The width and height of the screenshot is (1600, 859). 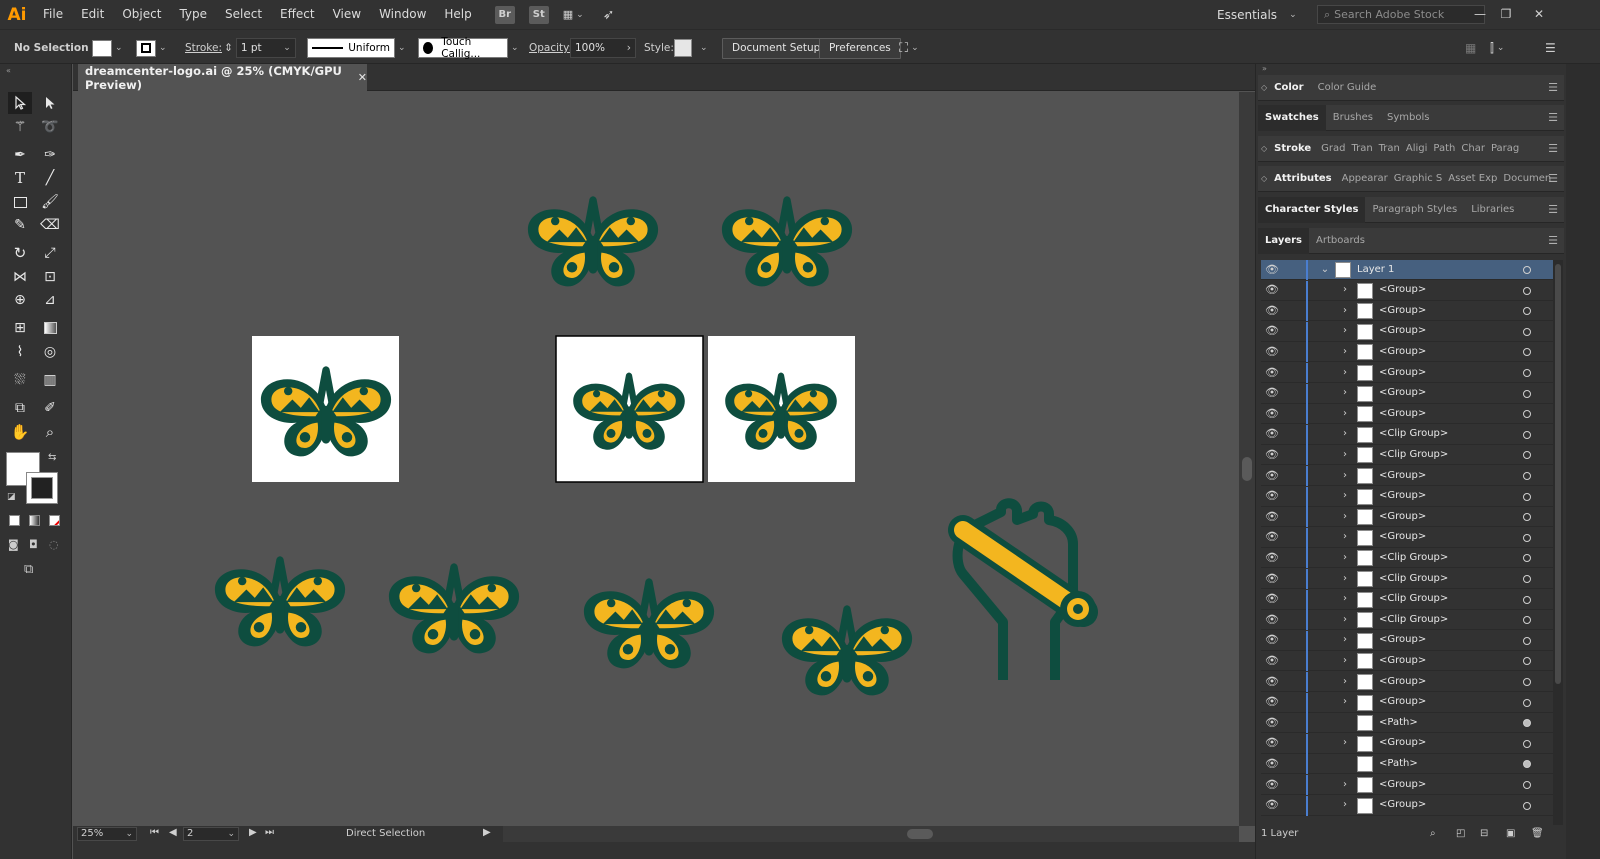 What do you see at coordinates (1418, 179) in the screenshot?
I see `tab-graphic-styles: Graphic S` at bounding box center [1418, 179].